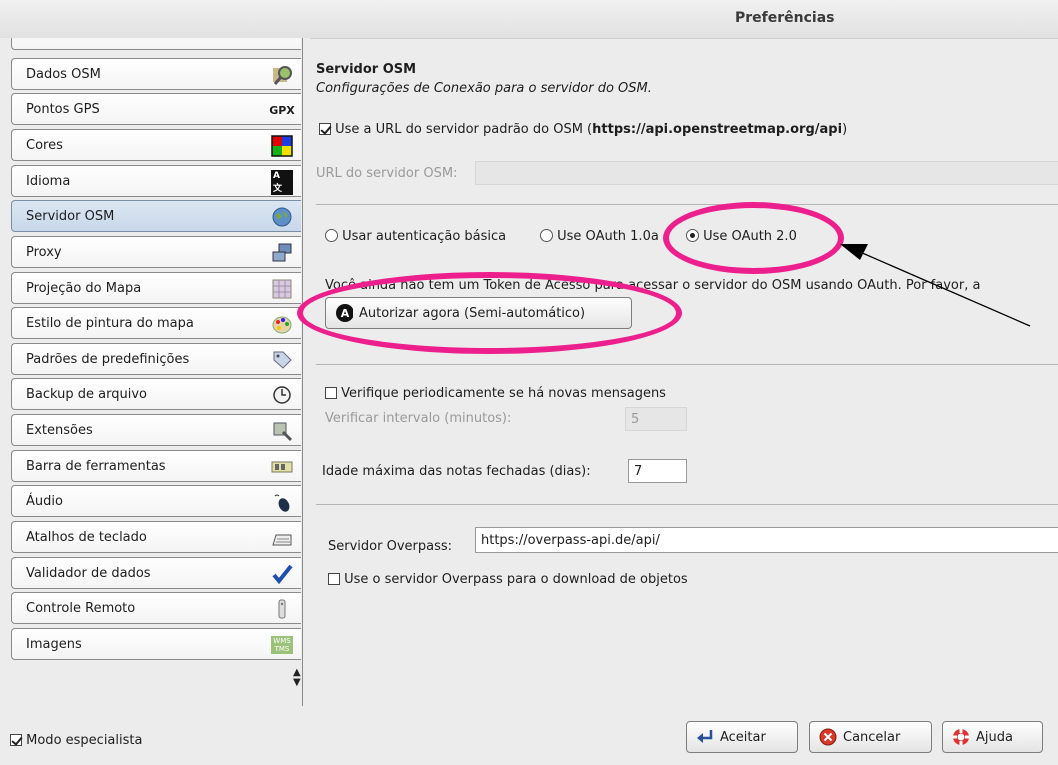 The width and height of the screenshot is (1058, 765). Describe the element at coordinates (282, 324) in the screenshot. I see `paint-palette-icon` at that location.